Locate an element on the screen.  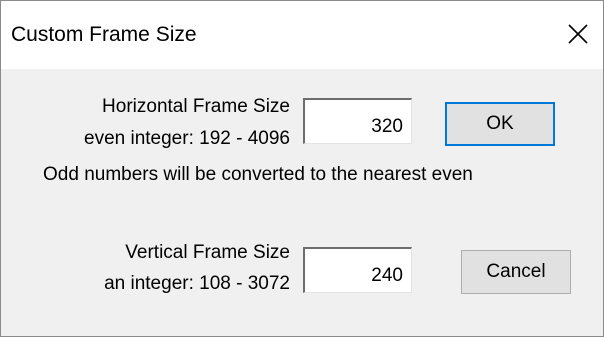
close-button is located at coordinates (578, 34).